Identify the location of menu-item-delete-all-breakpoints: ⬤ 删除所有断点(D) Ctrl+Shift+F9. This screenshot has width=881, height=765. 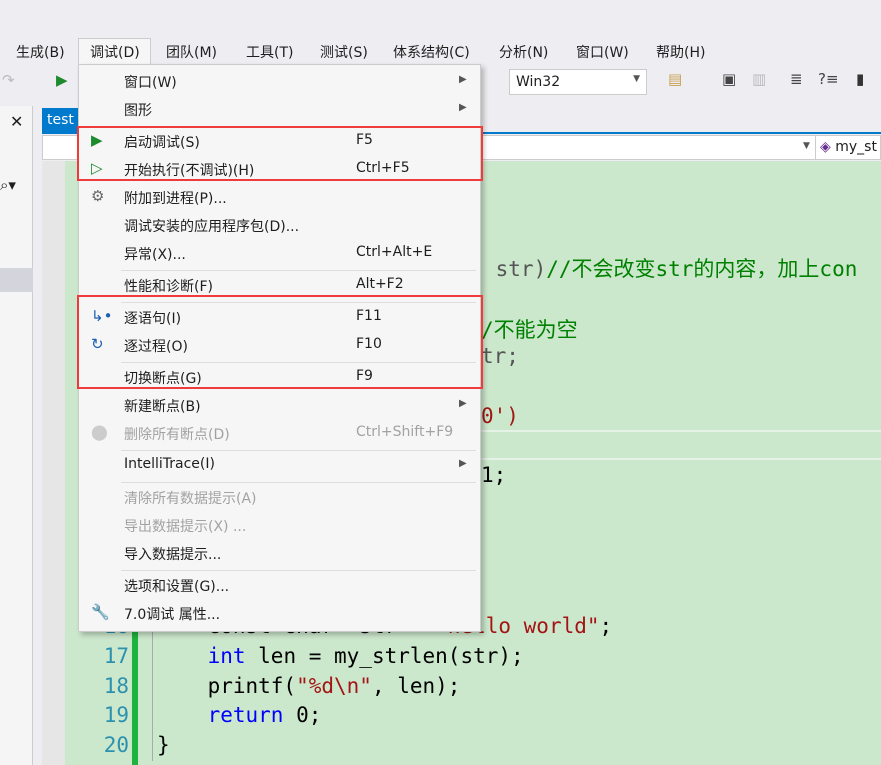
(272, 433).